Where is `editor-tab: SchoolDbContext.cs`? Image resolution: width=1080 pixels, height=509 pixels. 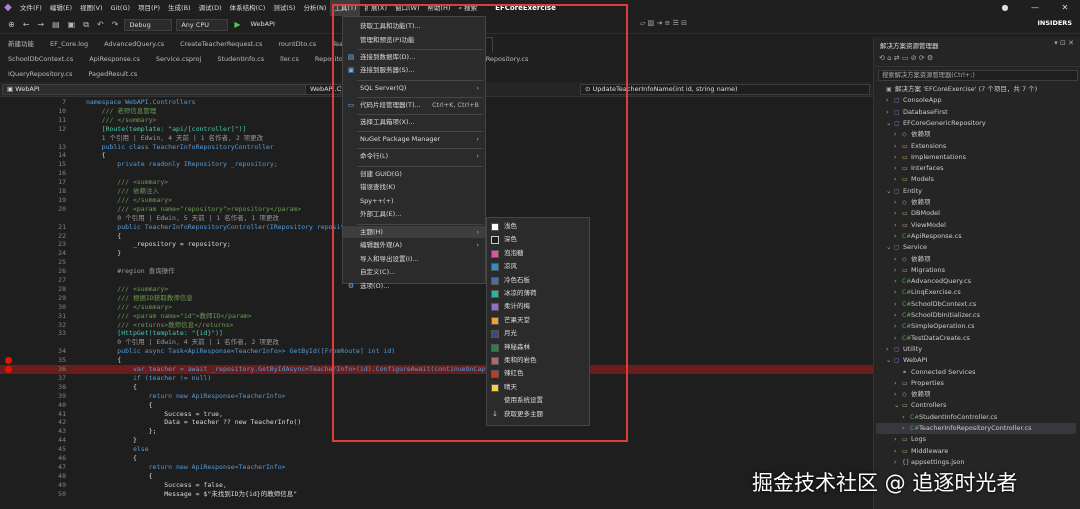
editor-tab: SchoolDbContext.cs is located at coordinates (40, 59).